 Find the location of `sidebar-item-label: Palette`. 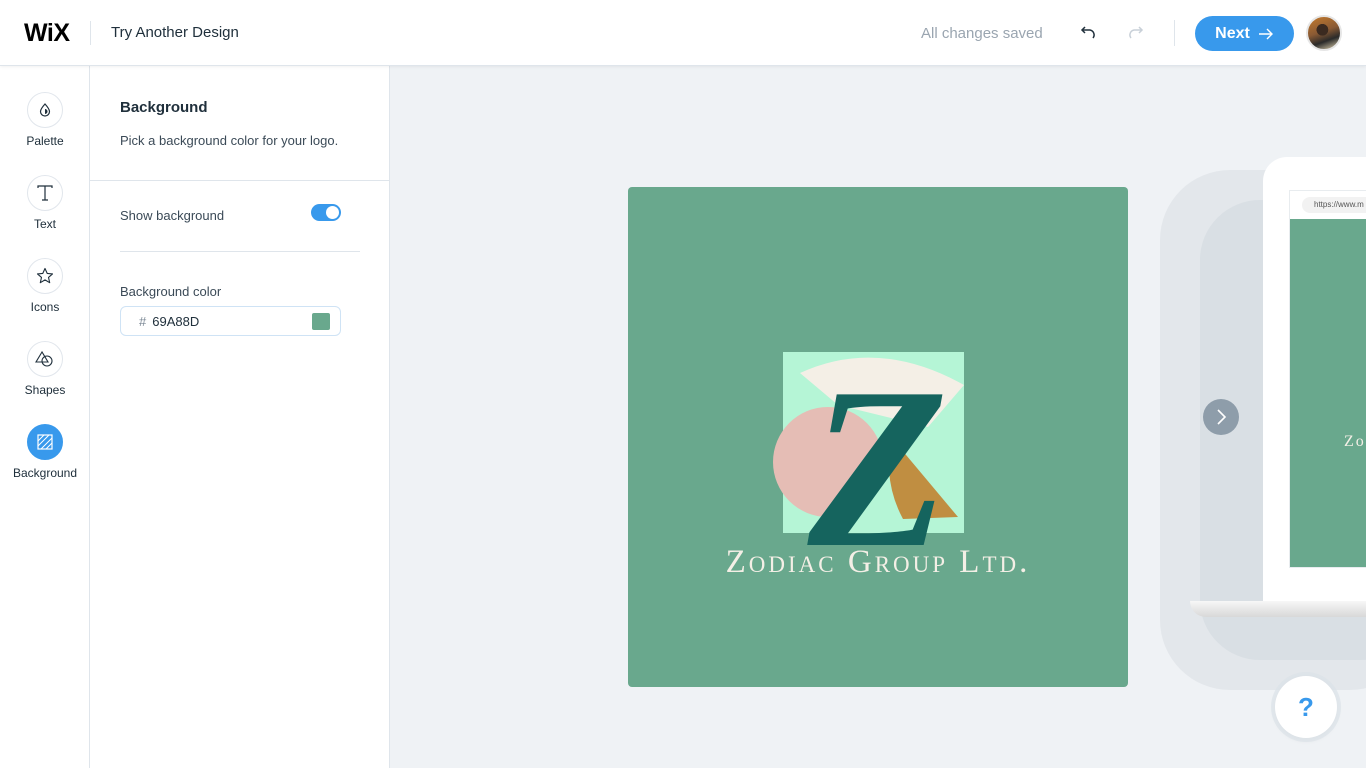

sidebar-item-label: Palette is located at coordinates (45, 141).